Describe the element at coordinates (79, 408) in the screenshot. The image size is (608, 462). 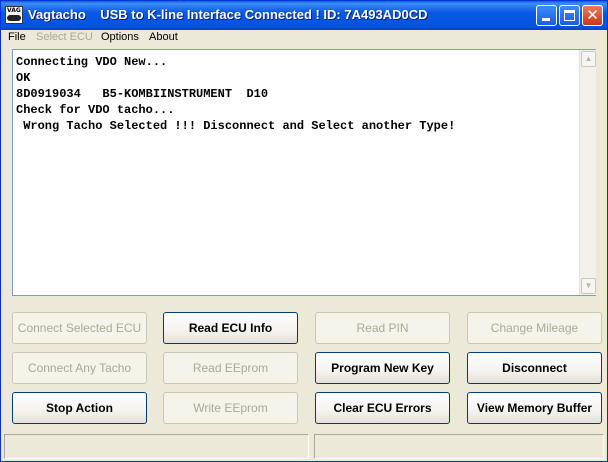
I see `stop-action-button: Stop Action` at that location.